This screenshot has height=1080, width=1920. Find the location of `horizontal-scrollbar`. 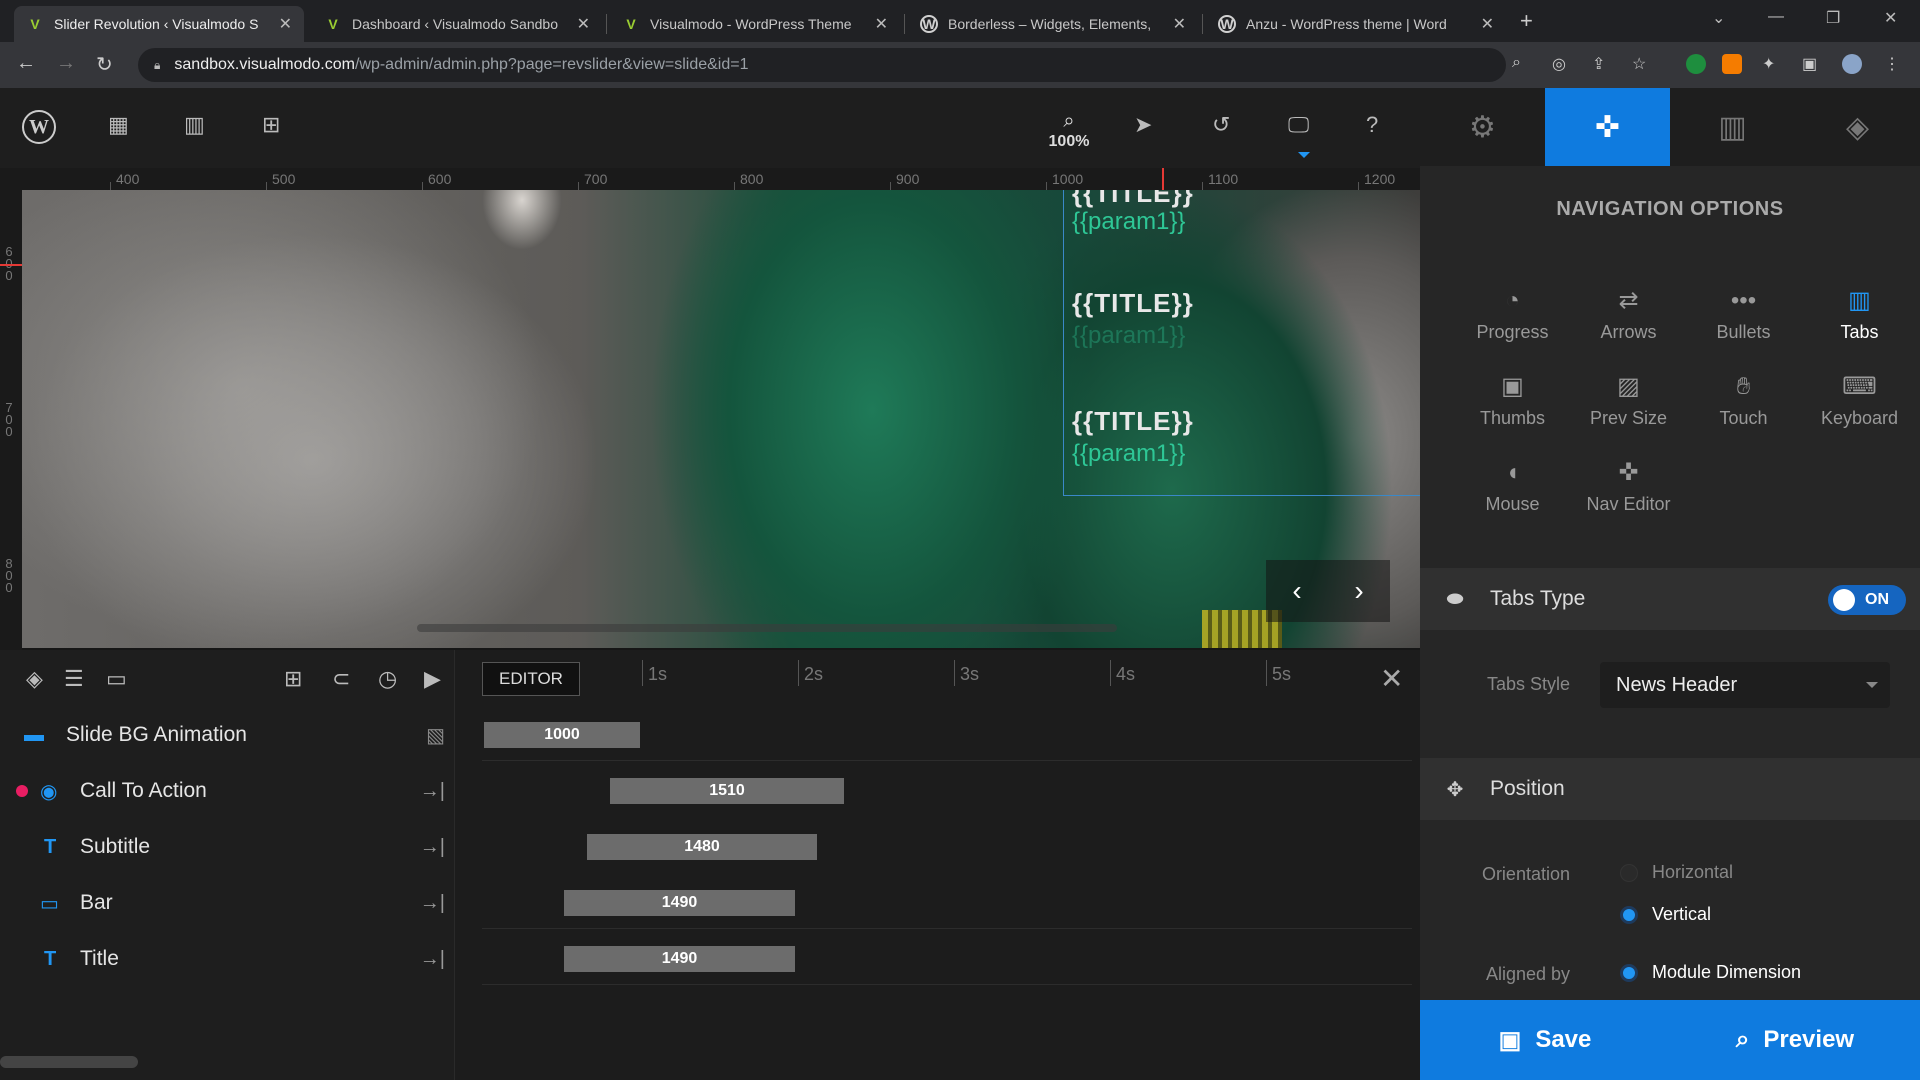

horizontal-scrollbar is located at coordinates (69, 1062).